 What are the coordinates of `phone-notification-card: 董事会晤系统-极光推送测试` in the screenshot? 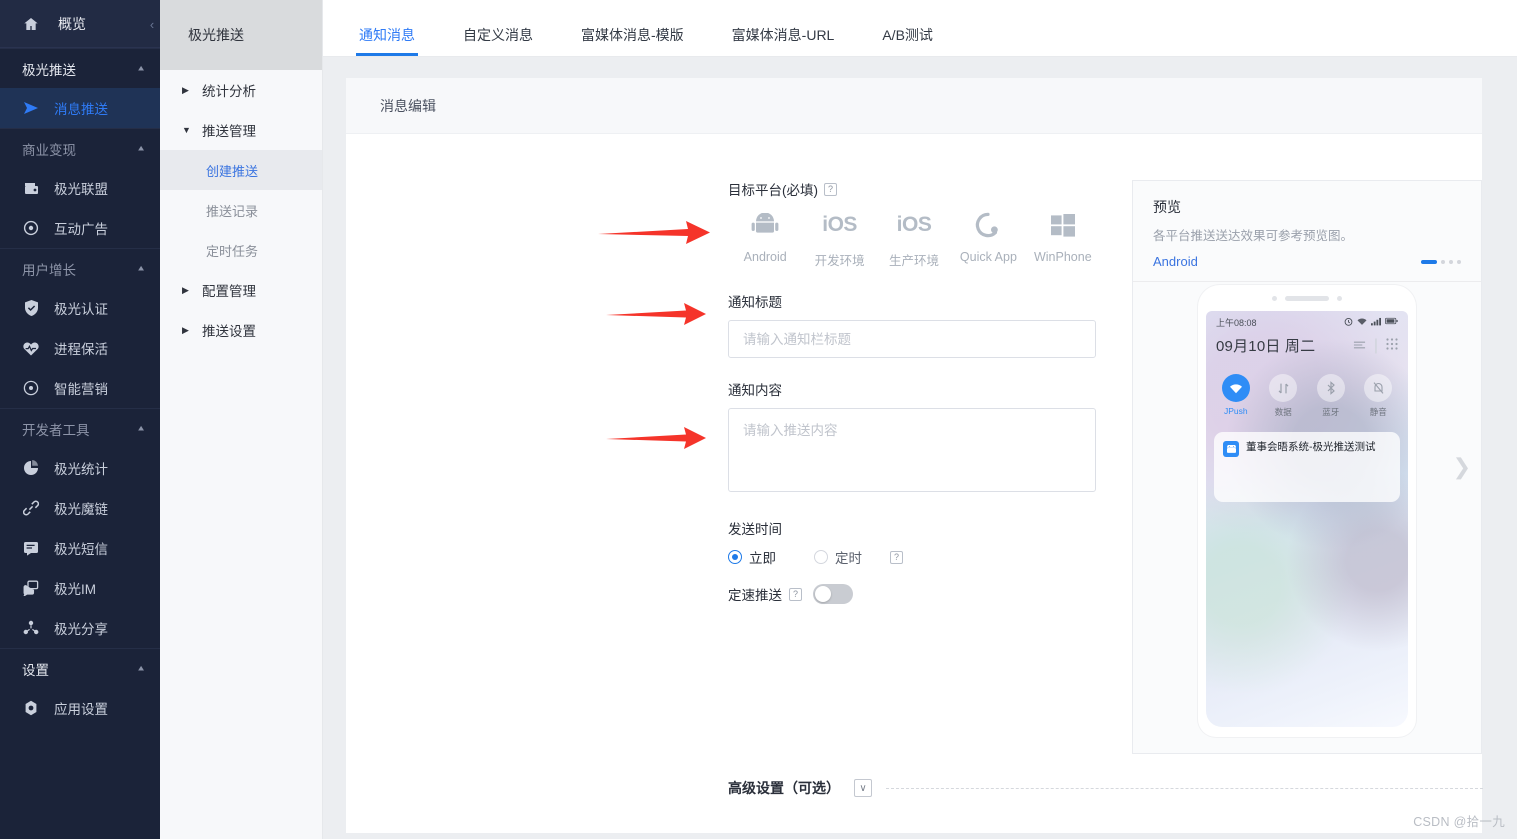 It's located at (1307, 467).